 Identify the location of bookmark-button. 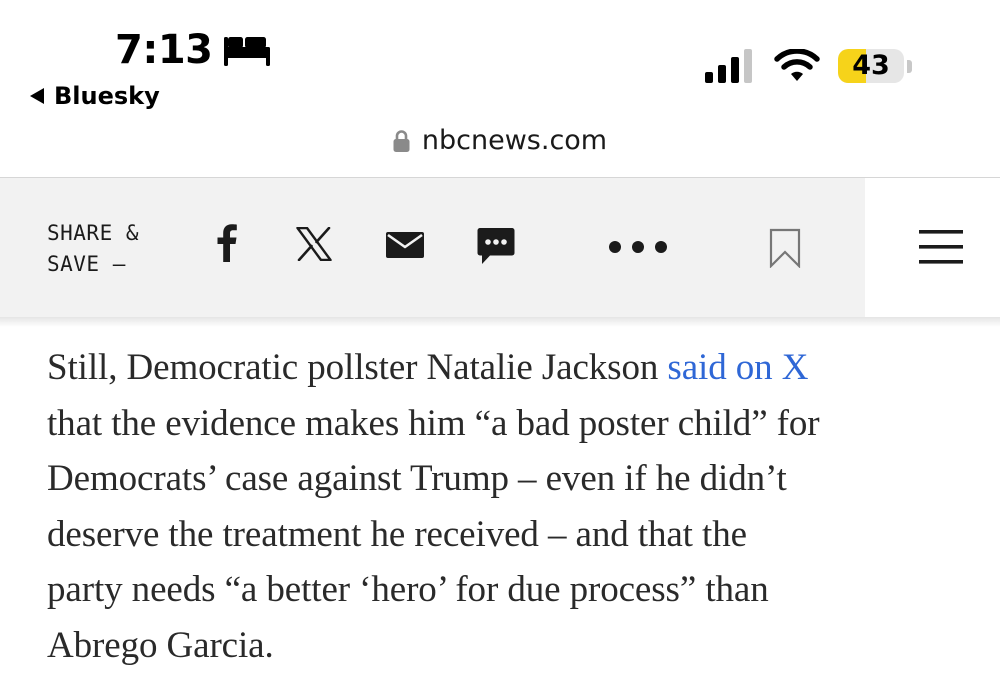
(785, 248).